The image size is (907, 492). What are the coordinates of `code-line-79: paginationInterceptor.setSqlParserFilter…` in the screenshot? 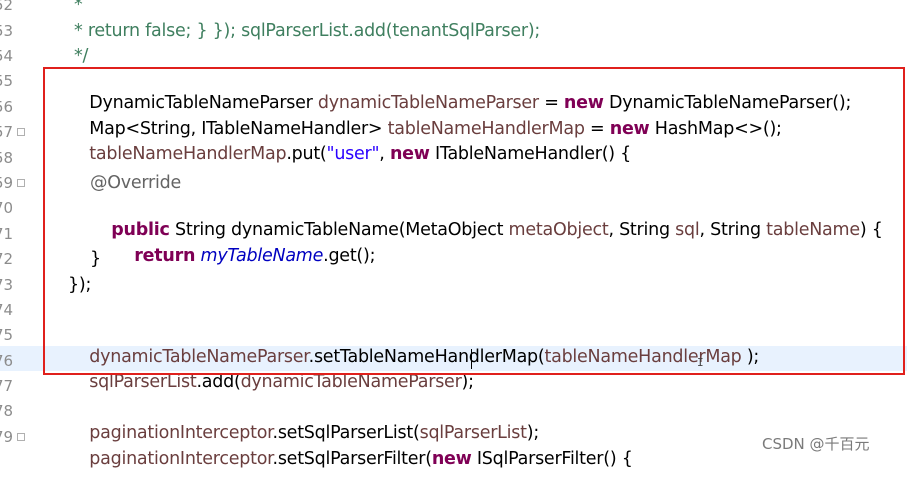 It's located at (350, 459).